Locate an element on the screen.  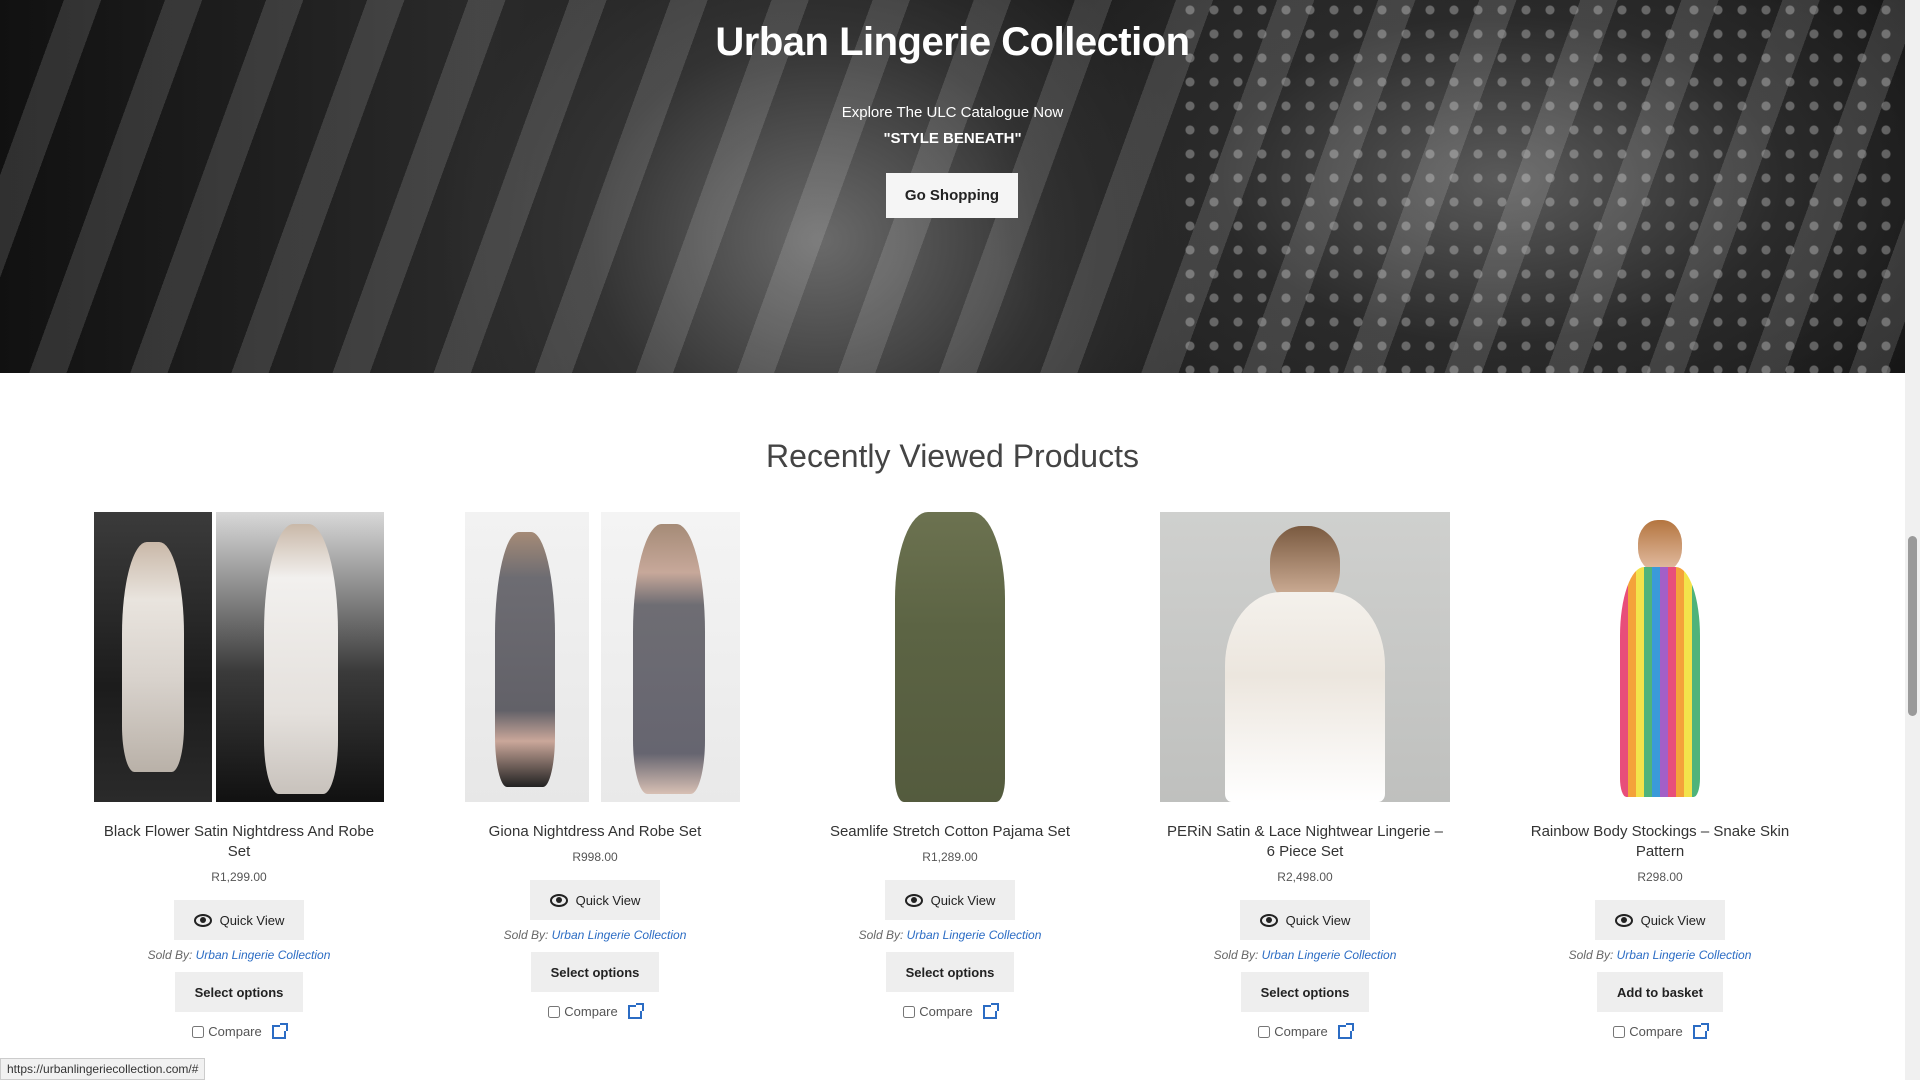
add-to-basket-button: Add to basket is located at coordinates (1660, 992).